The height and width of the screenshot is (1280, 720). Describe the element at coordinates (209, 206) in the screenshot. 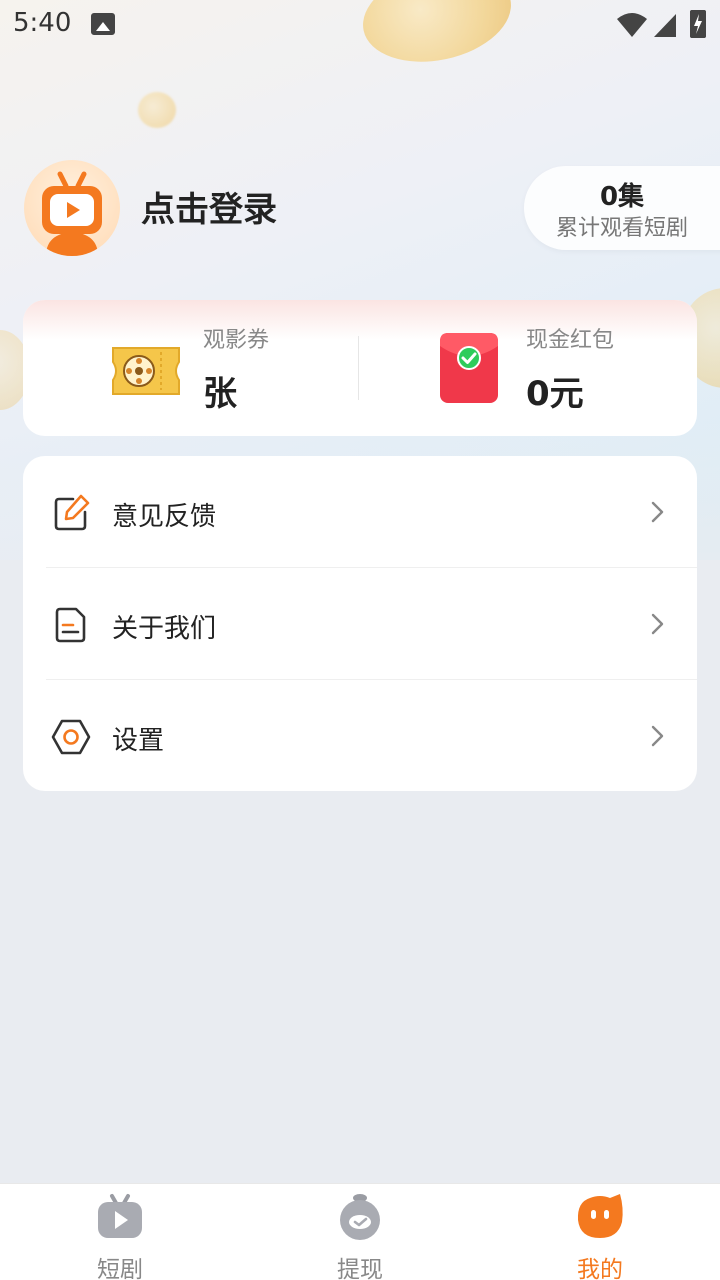

I see `login-link: 点击登录` at that location.